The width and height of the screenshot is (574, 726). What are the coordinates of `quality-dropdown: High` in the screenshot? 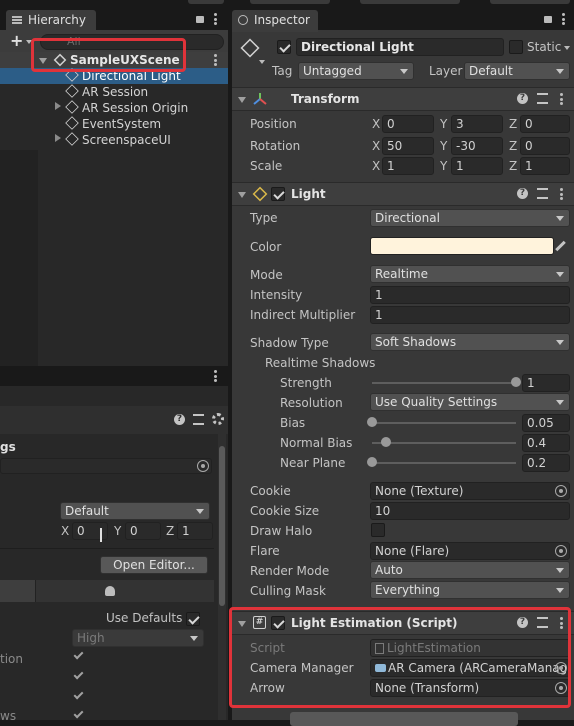 It's located at (138, 638).